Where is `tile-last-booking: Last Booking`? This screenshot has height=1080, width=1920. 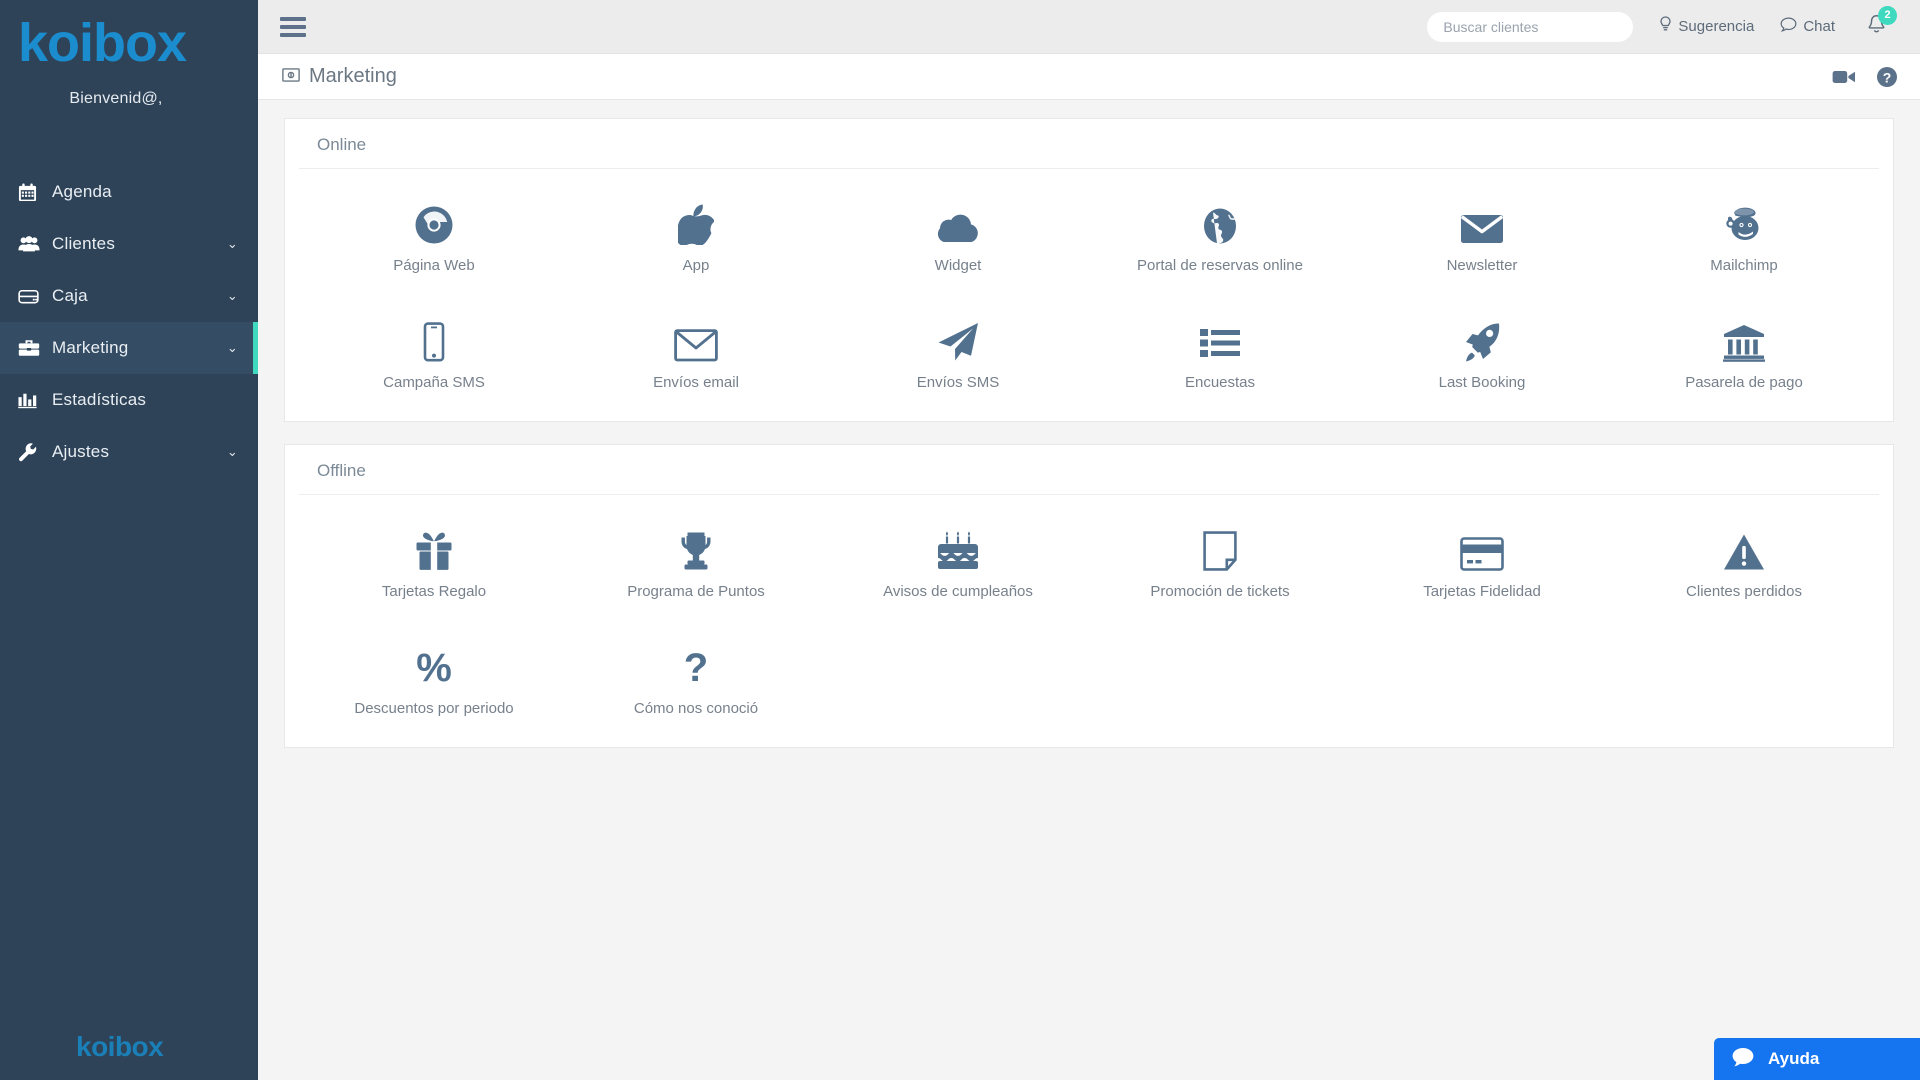 tile-last-booking: Last Booking is located at coordinates (1482, 348).